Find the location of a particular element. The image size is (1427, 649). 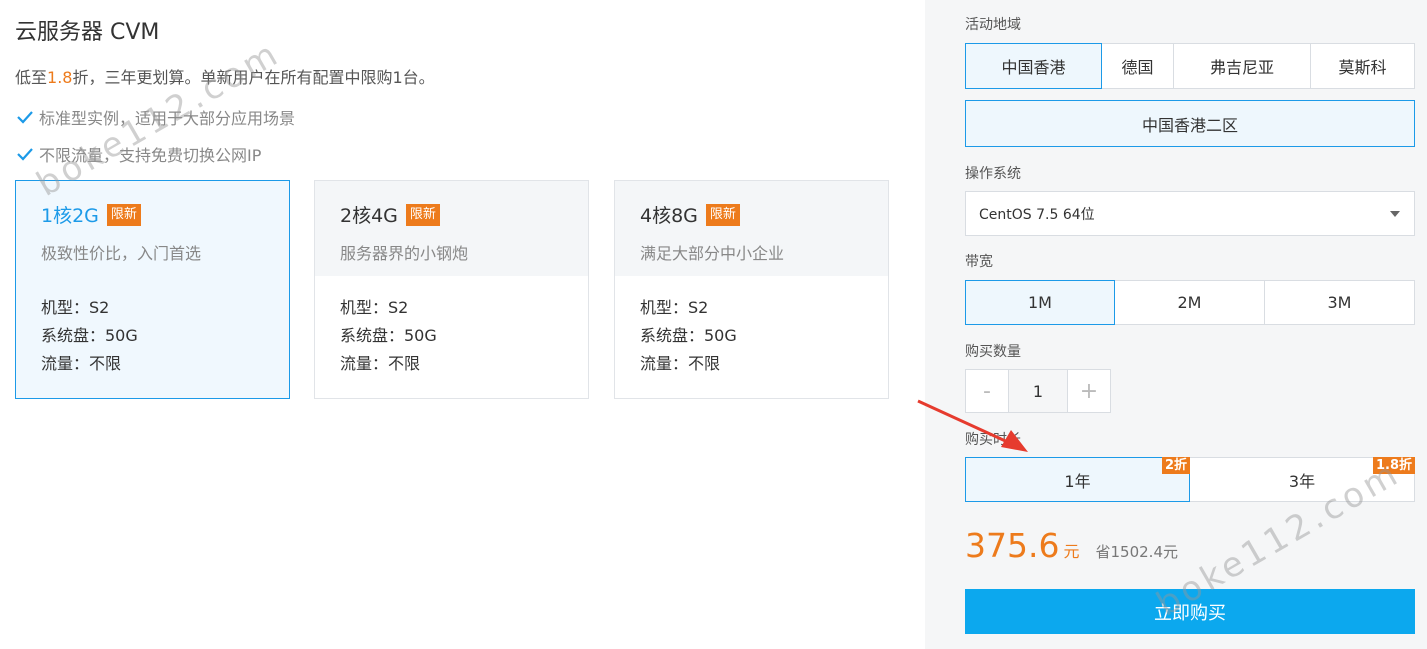

bandwidth-selector: 1M 2M 3M is located at coordinates (1190, 302).